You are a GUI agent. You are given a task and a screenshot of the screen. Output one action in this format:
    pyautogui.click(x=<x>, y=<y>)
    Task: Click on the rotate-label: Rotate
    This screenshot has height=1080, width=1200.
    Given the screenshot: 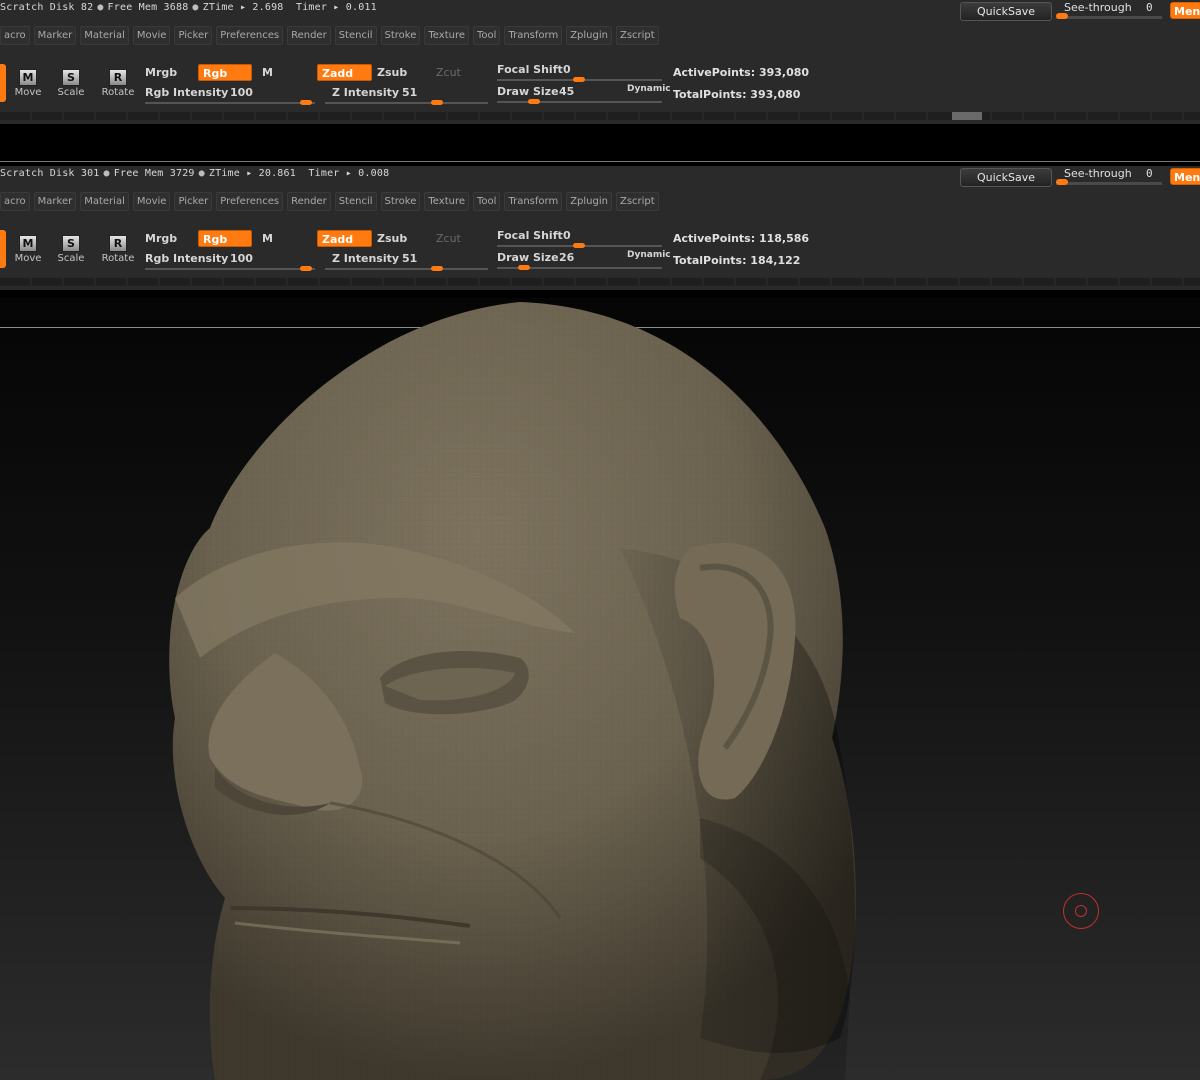 What is the action you would take?
    pyautogui.click(x=118, y=92)
    